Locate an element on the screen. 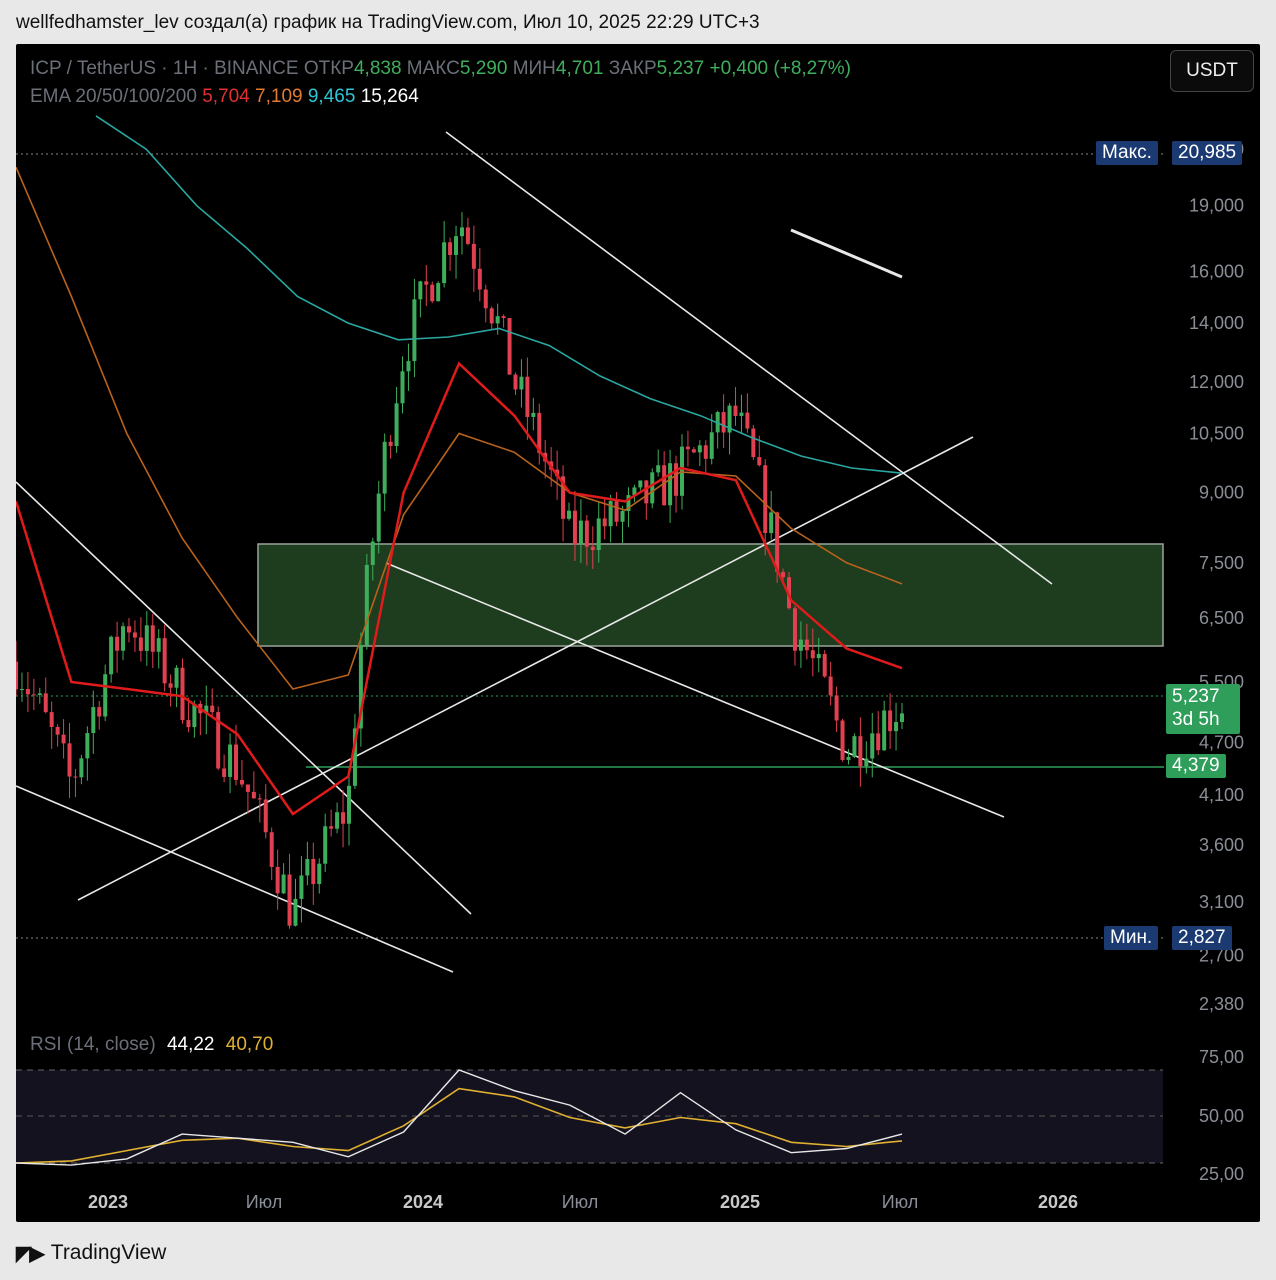 This screenshot has width=1276, height=1280. footer-brand: TradingView is located at coordinates (109, 1253).